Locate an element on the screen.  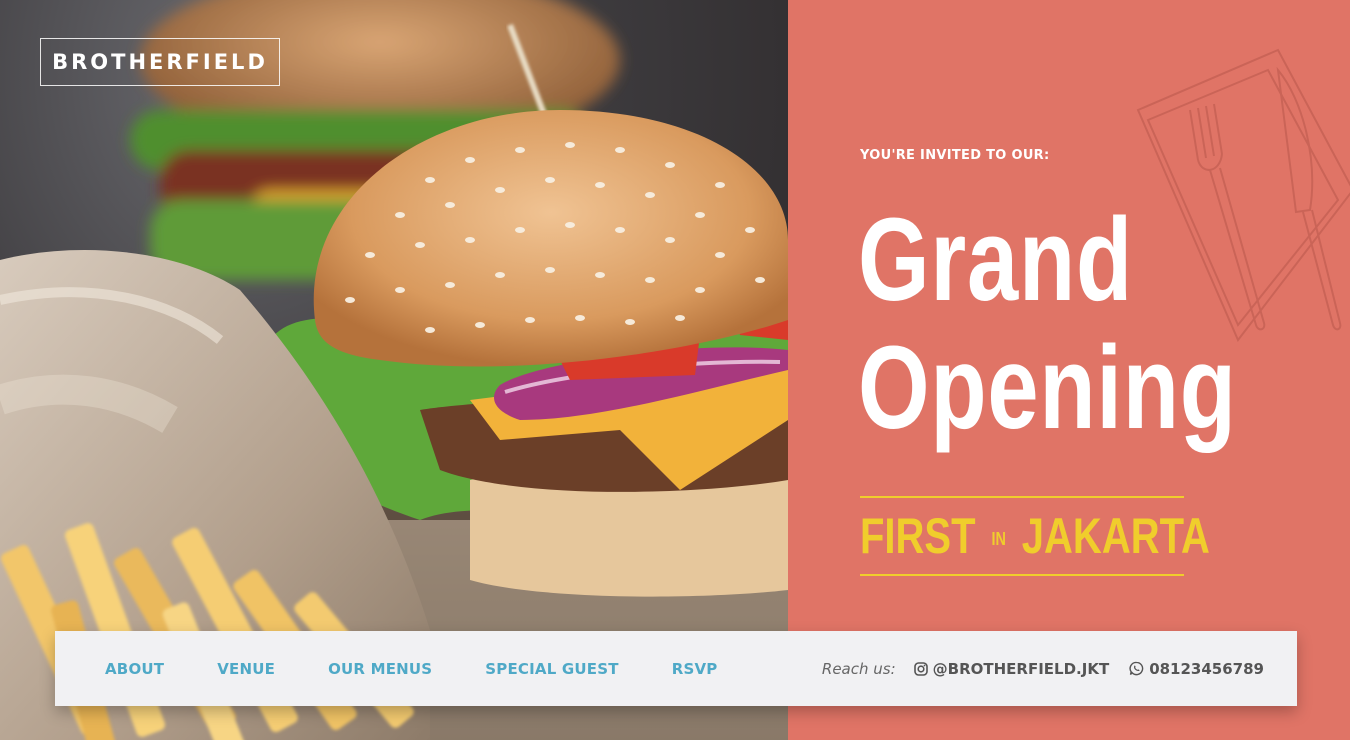
whatsapp-icon is located at coordinates (1136, 668).